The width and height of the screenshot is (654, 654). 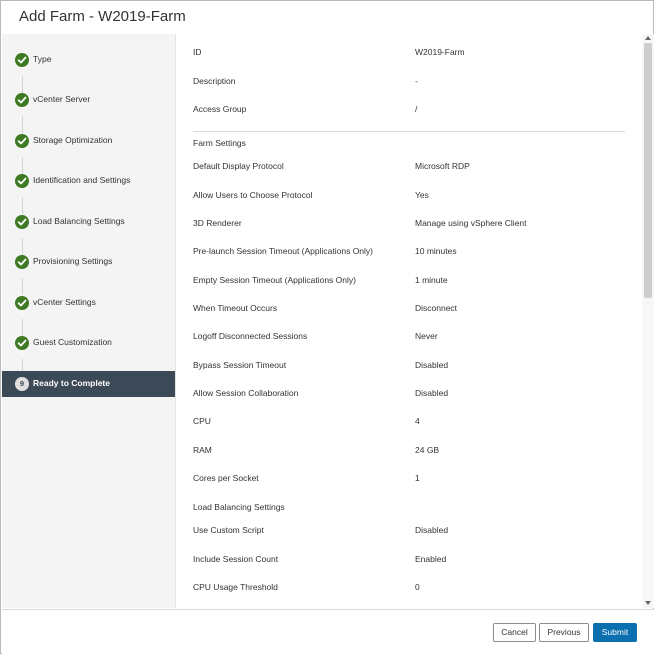 What do you see at coordinates (416, 109) in the screenshot?
I see `summary-value: /` at bounding box center [416, 109].